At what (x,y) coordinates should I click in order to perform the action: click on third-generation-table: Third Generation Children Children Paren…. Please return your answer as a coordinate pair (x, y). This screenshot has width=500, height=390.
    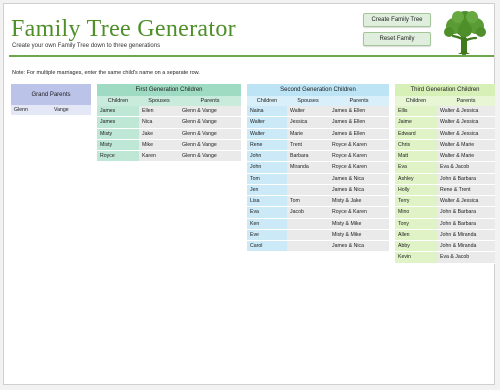
    Looking at the image, I should click on (445, 174).